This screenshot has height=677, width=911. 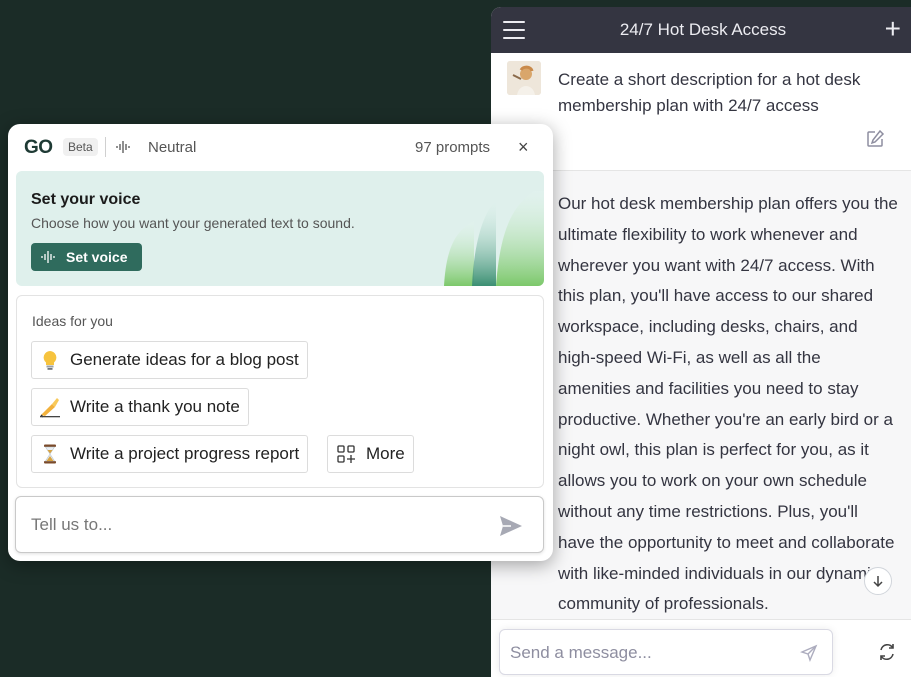 What do you see at coordinates (86, 199) in the screenshot?
I see `set-voice-title: Set your voice` at bounding box center [86, 199].